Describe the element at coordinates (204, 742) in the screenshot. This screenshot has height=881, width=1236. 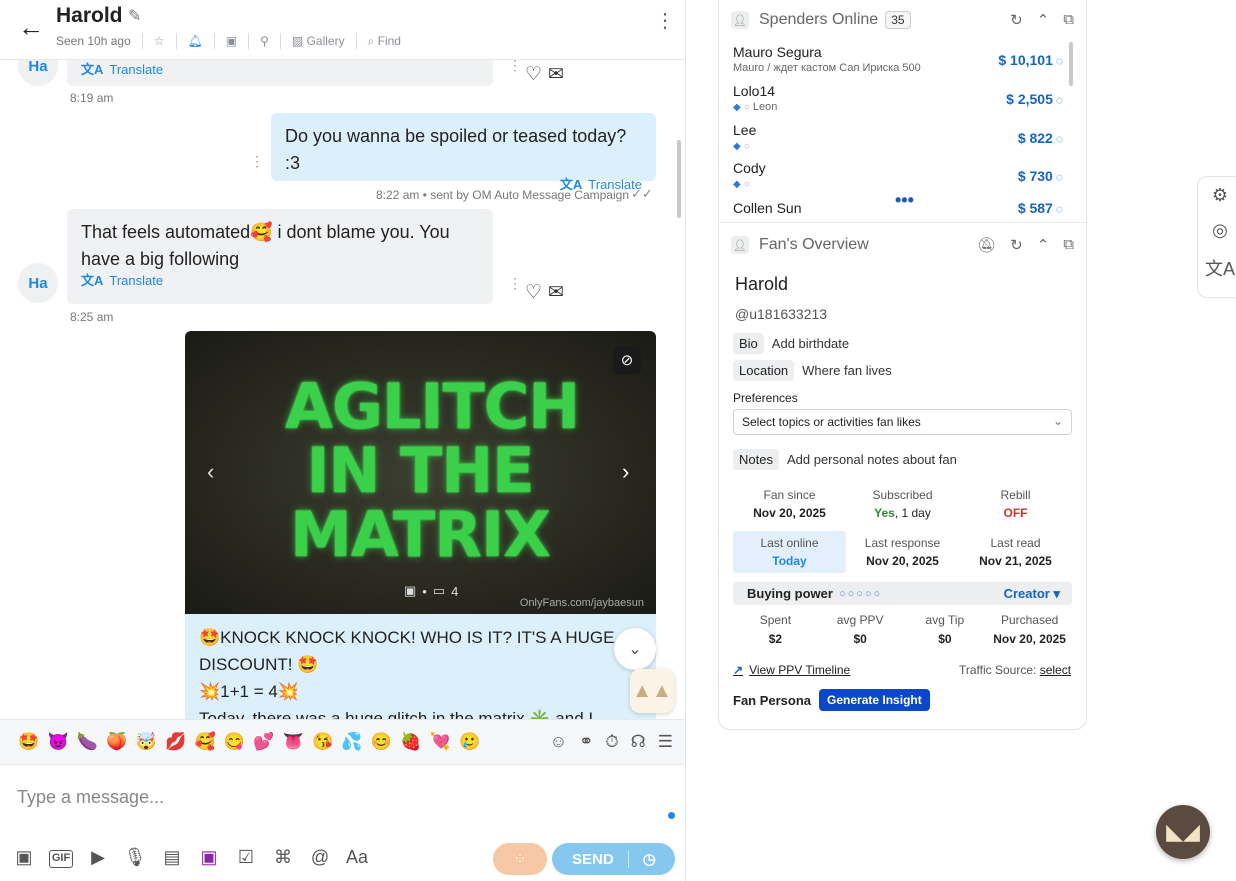
I see `emoji-button: 🥰` at that location.